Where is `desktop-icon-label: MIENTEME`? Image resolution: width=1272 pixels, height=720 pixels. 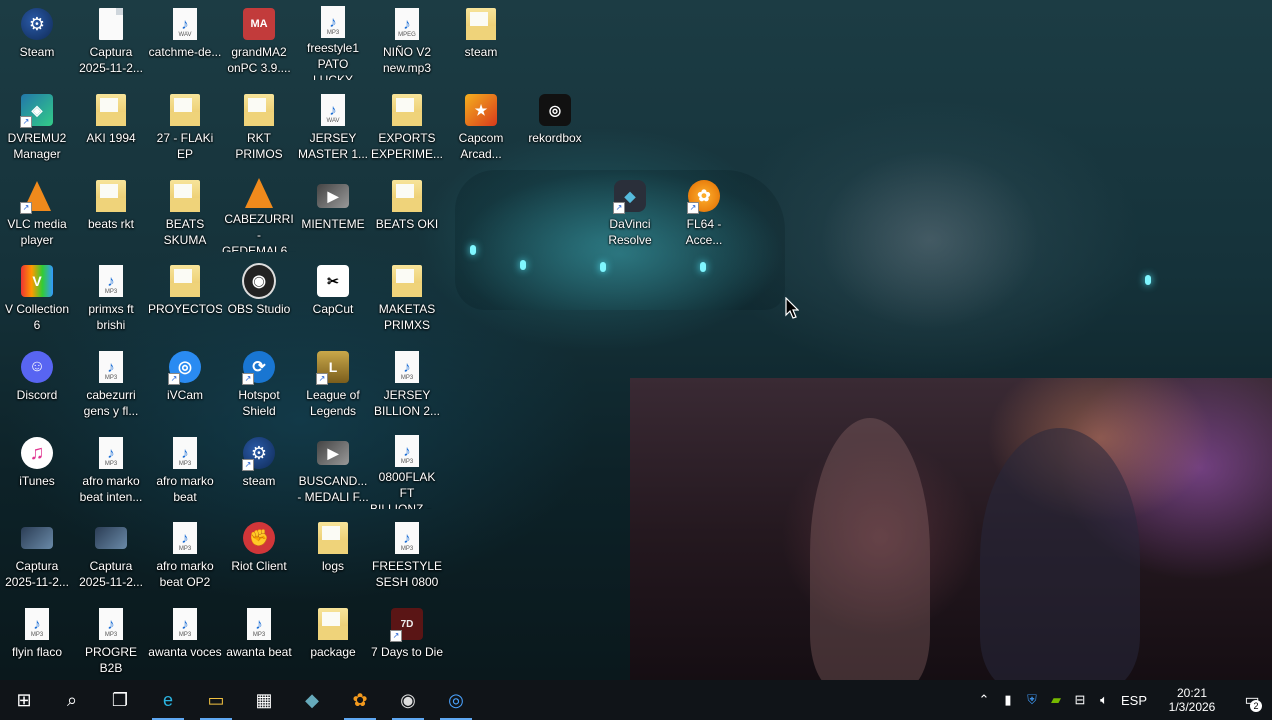
desktop-icon-label: MIENTEME is located at coordinates (333, 224).